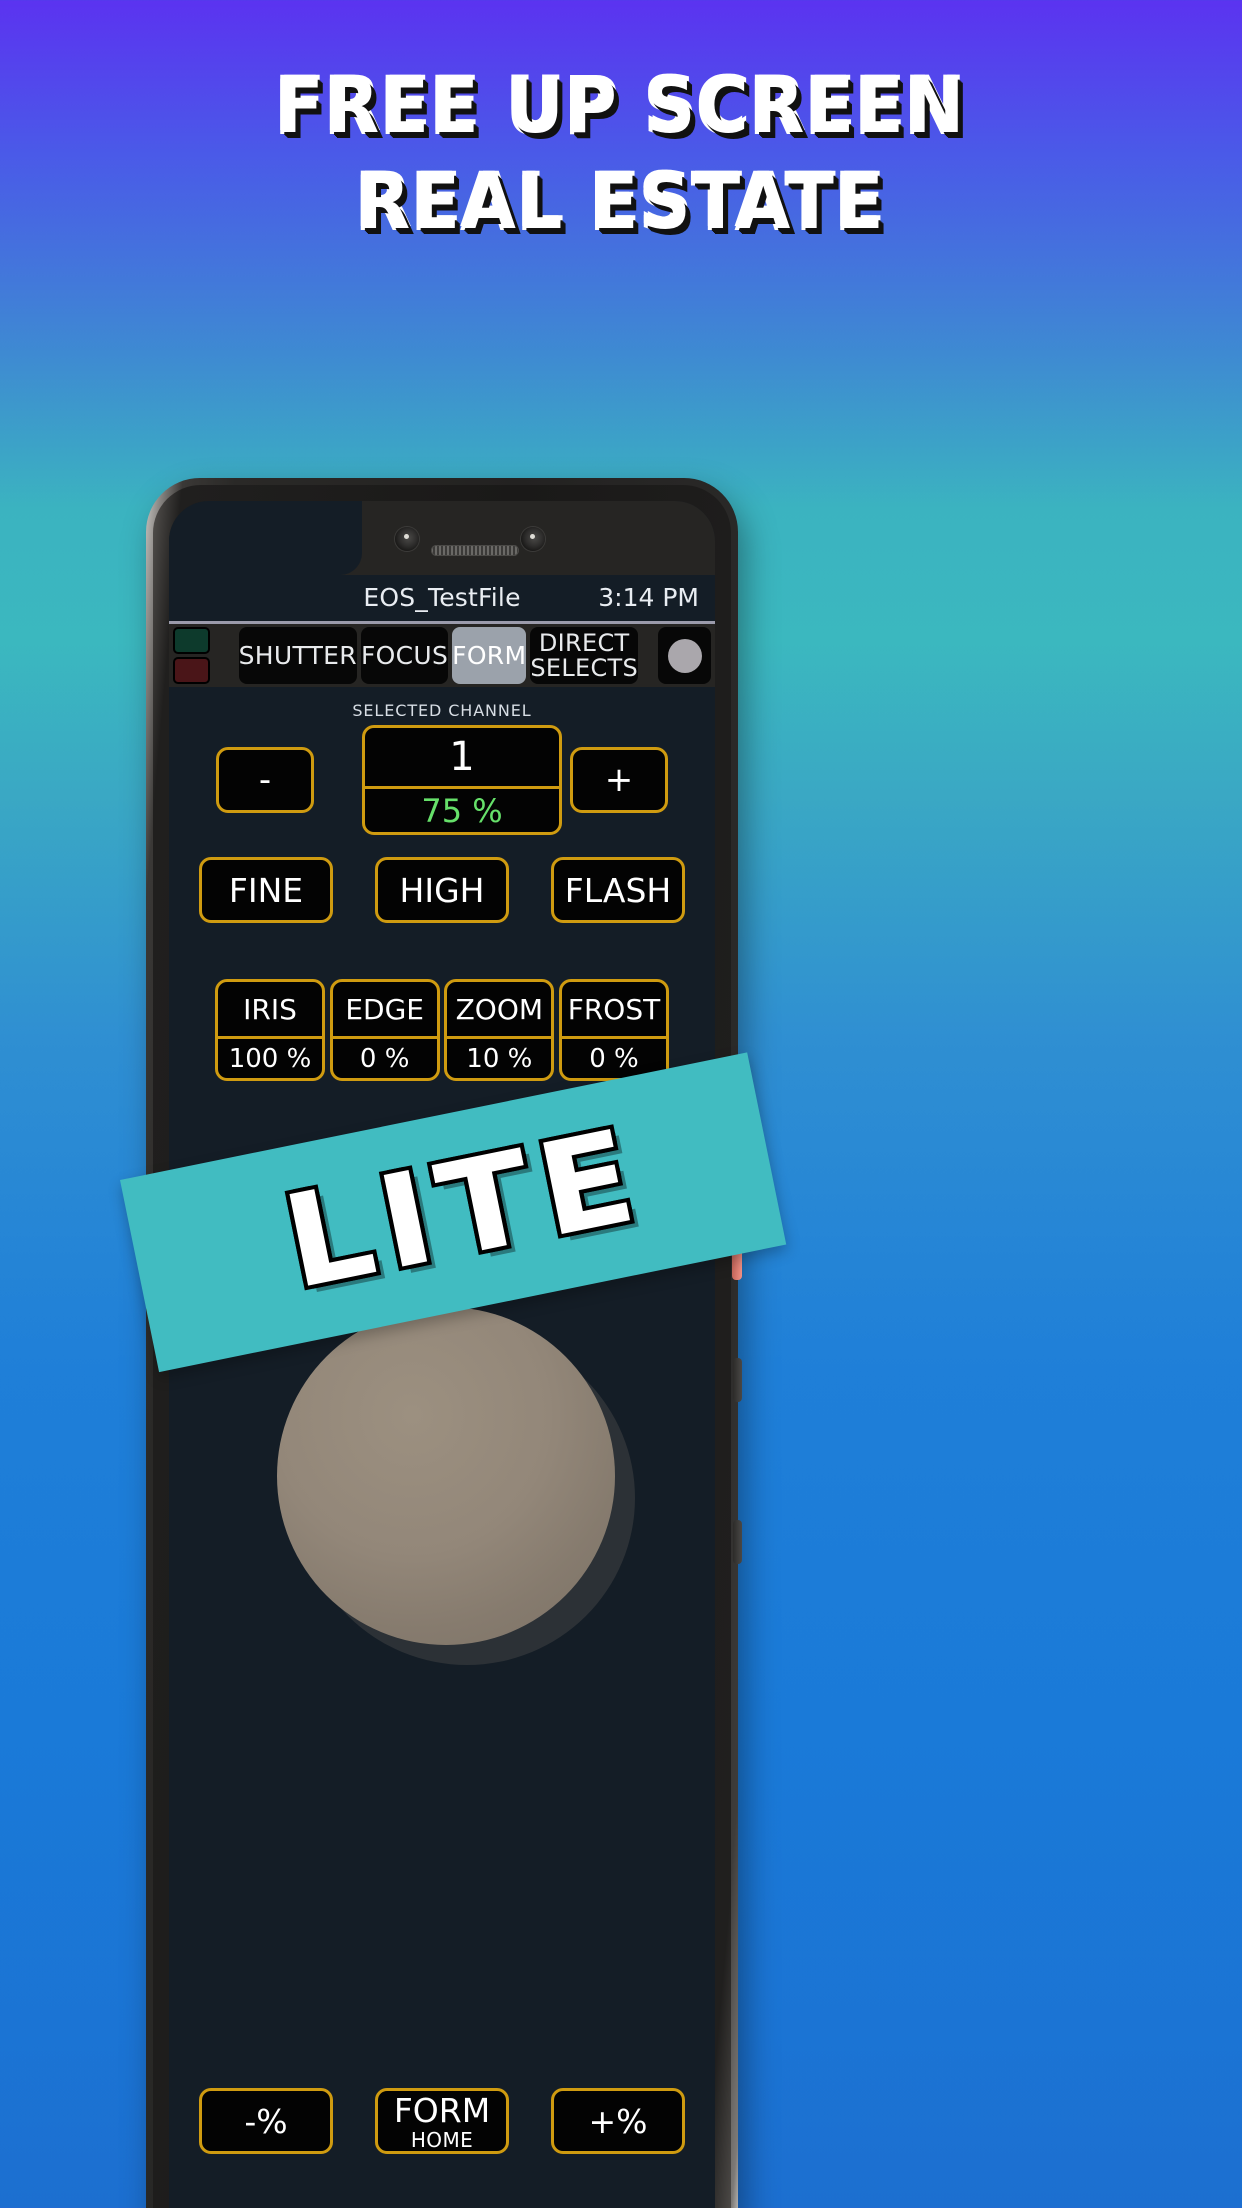 The image size is (1242, 2208). I want to click on button-increase-percent: +%, so click(618, 2121).